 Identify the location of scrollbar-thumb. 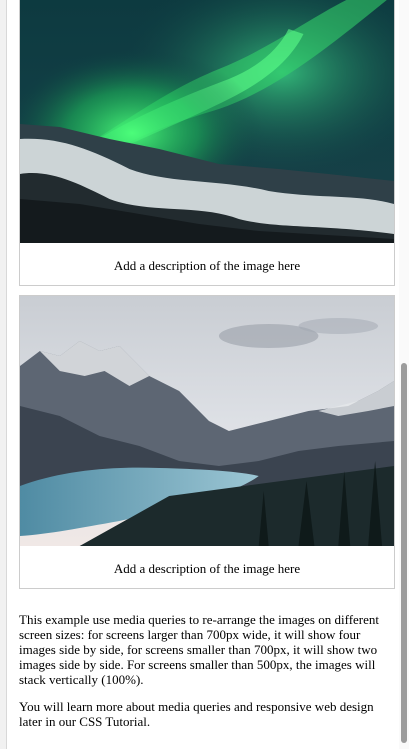
(404, 553).